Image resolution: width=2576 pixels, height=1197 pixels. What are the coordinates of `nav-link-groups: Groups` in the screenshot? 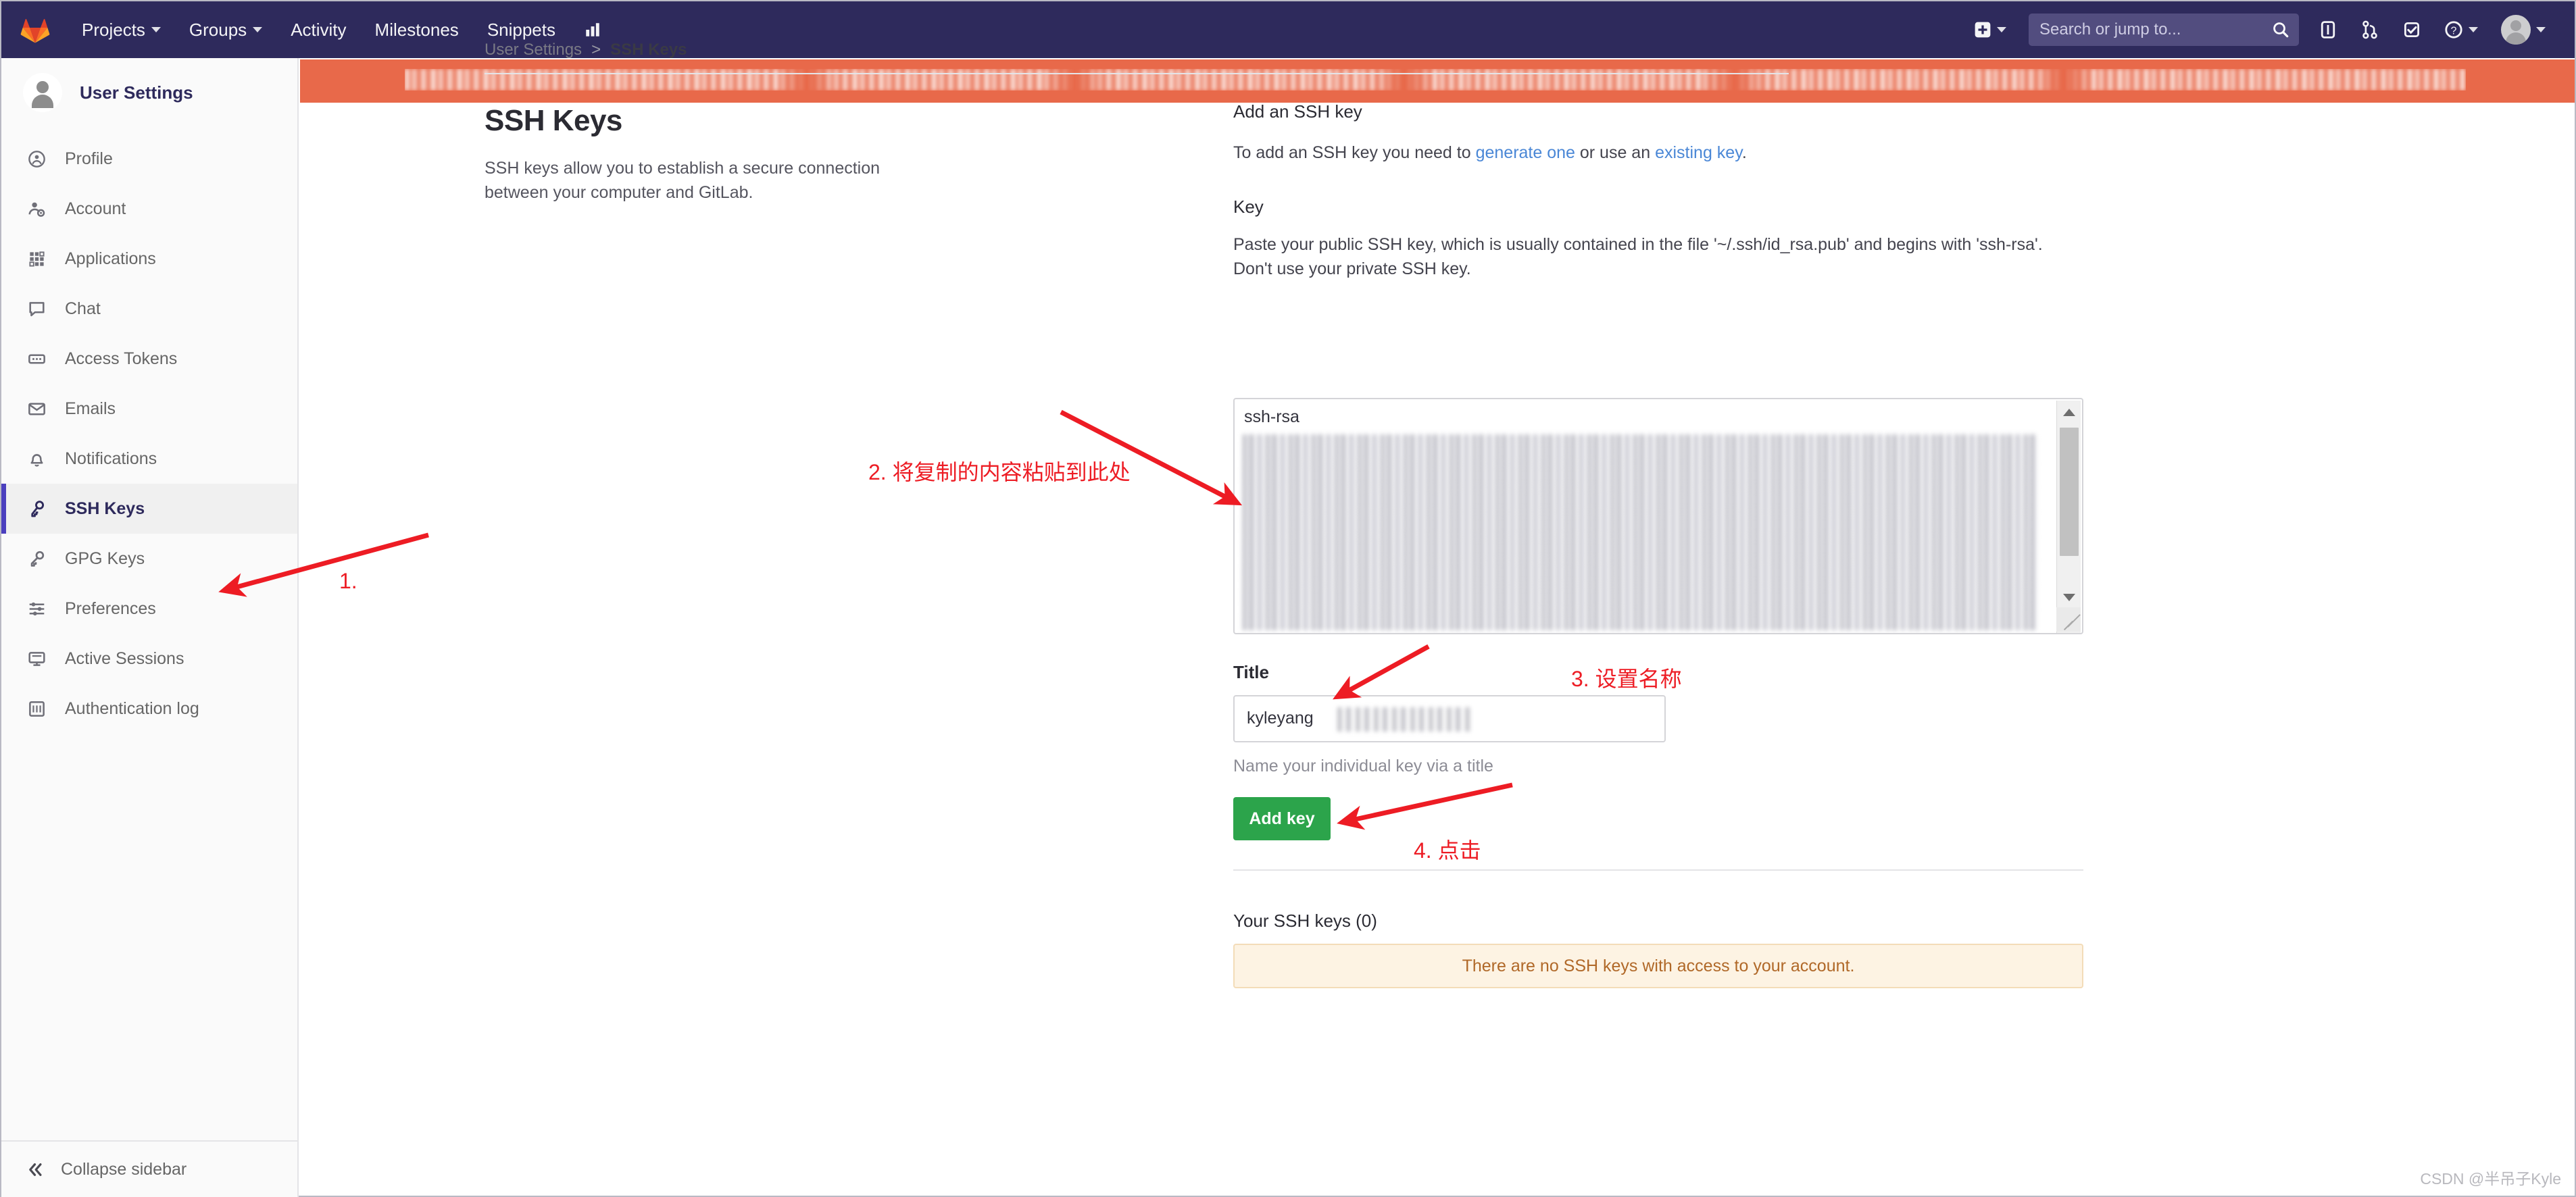 It's located at (226, 30).